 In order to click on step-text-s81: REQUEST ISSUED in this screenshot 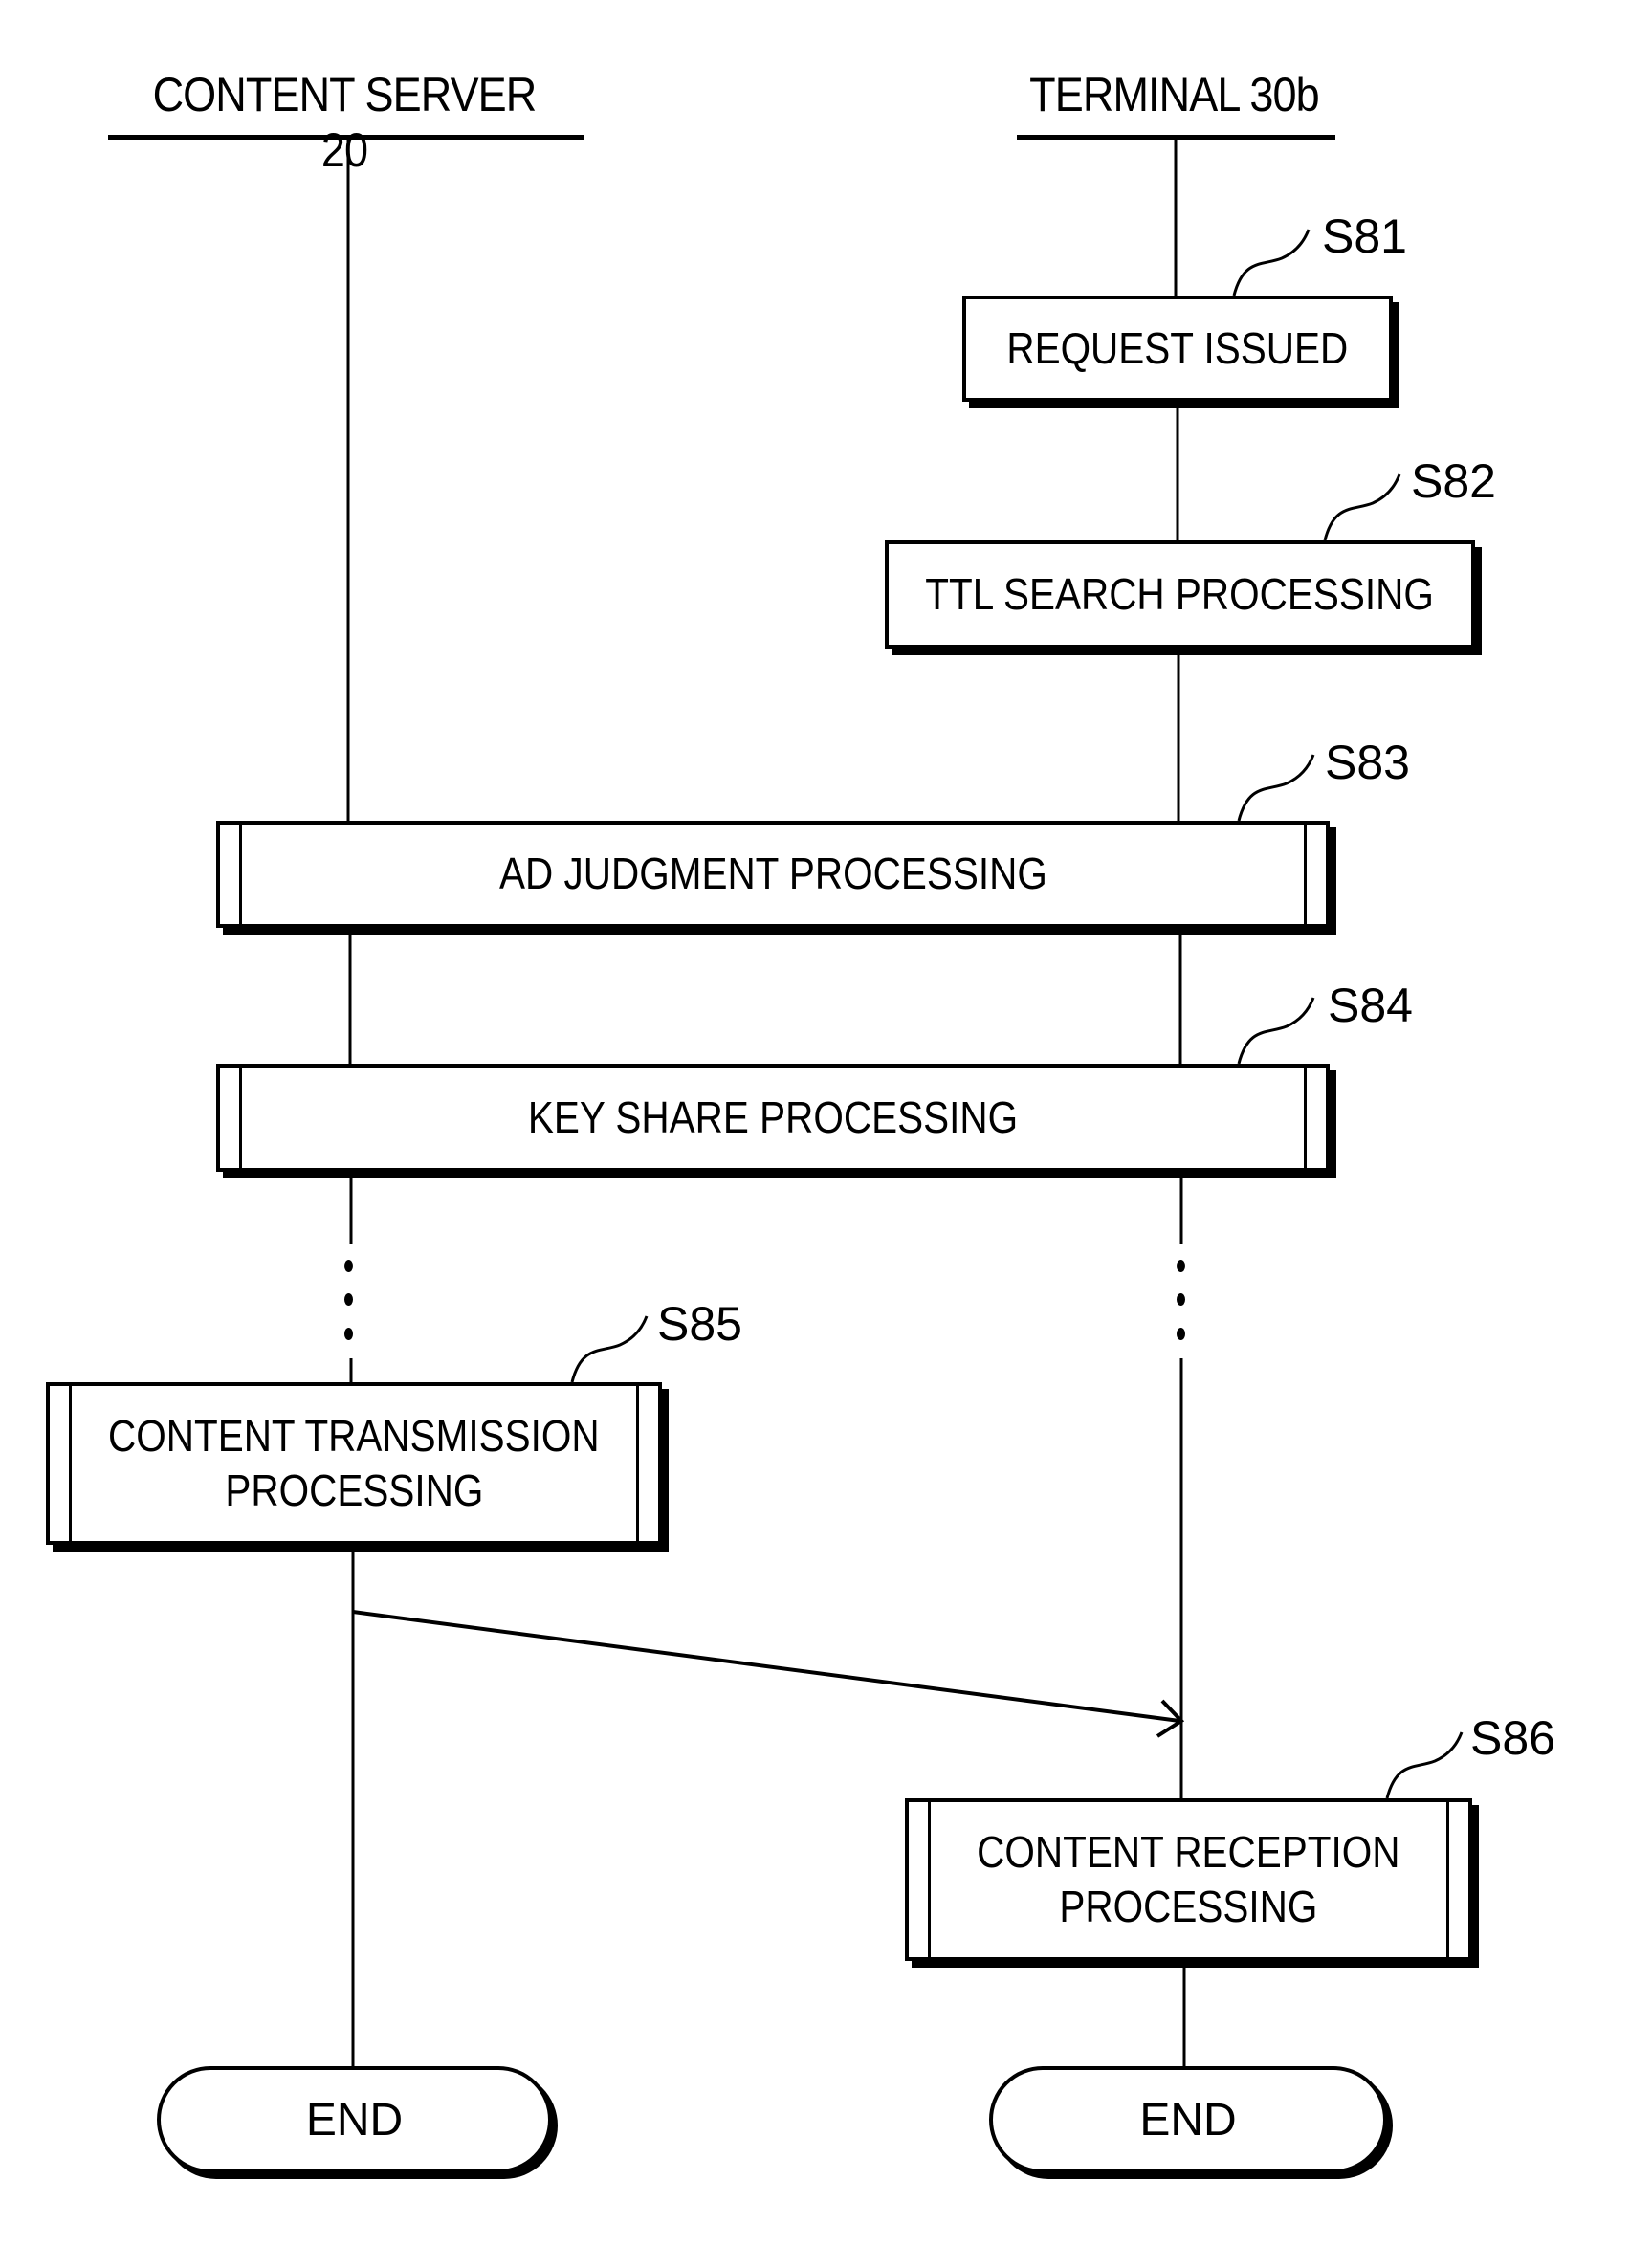, I will do `click(1177, 348)`.